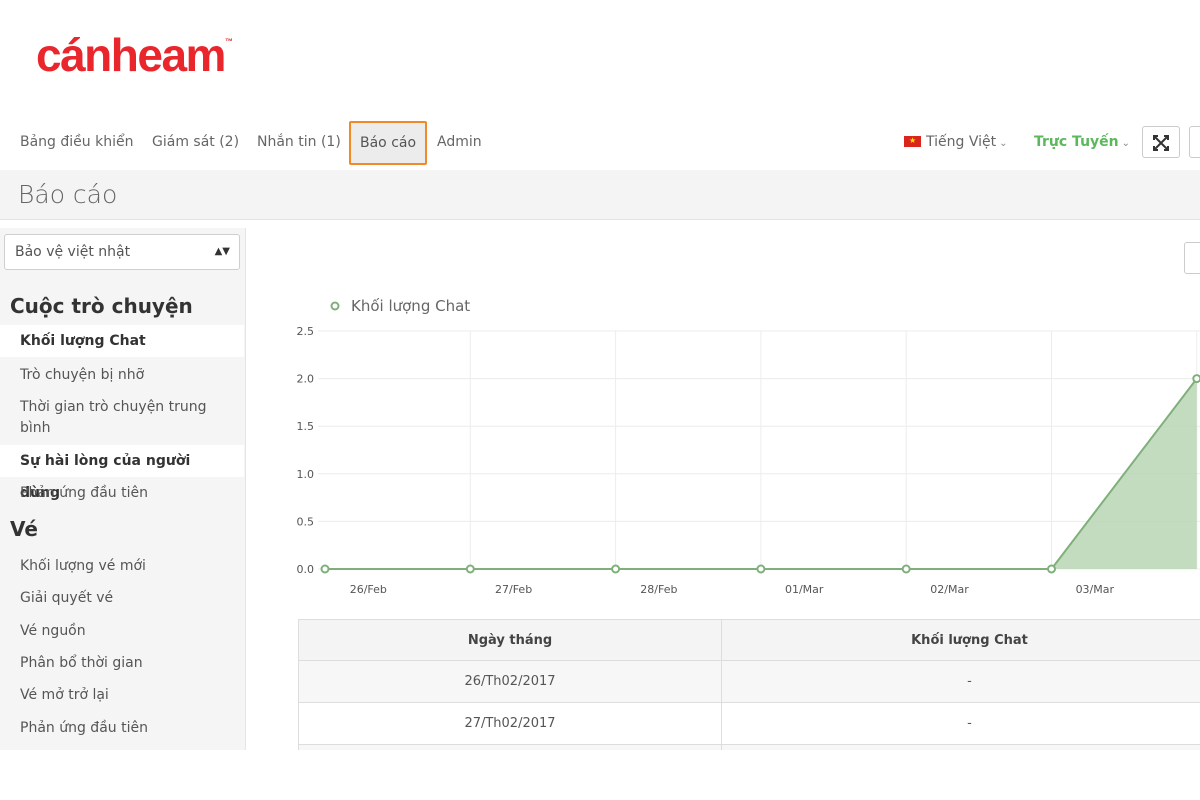 Image resolution: width=1200 pixels, height=800 pixels. Describe the element at coordinates (960, 640) in the screenshot. I see `column-header-chat-volume: Khối lượng Chat` at that location.